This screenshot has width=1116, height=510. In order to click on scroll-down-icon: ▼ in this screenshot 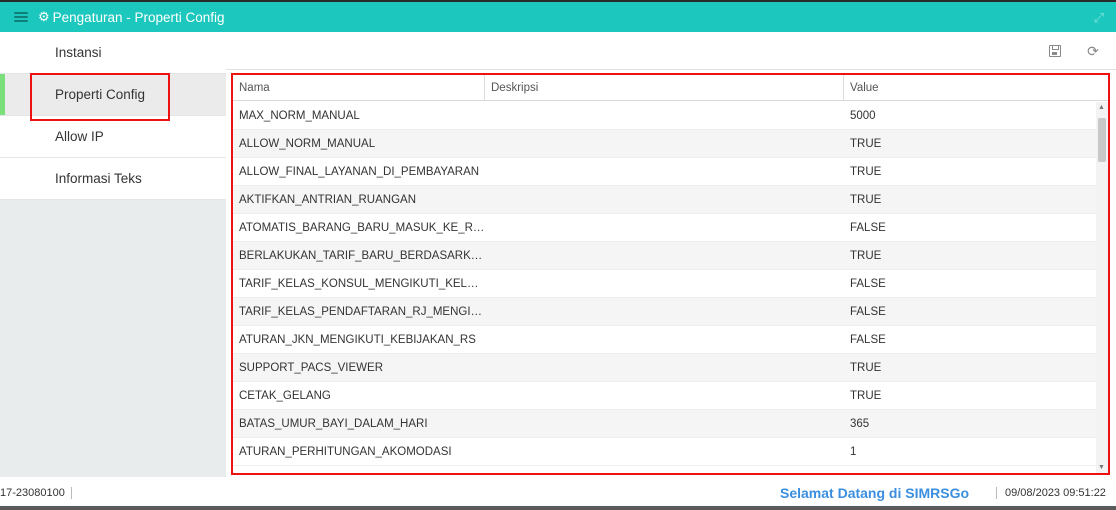, I will do `click(1101, 467)`.